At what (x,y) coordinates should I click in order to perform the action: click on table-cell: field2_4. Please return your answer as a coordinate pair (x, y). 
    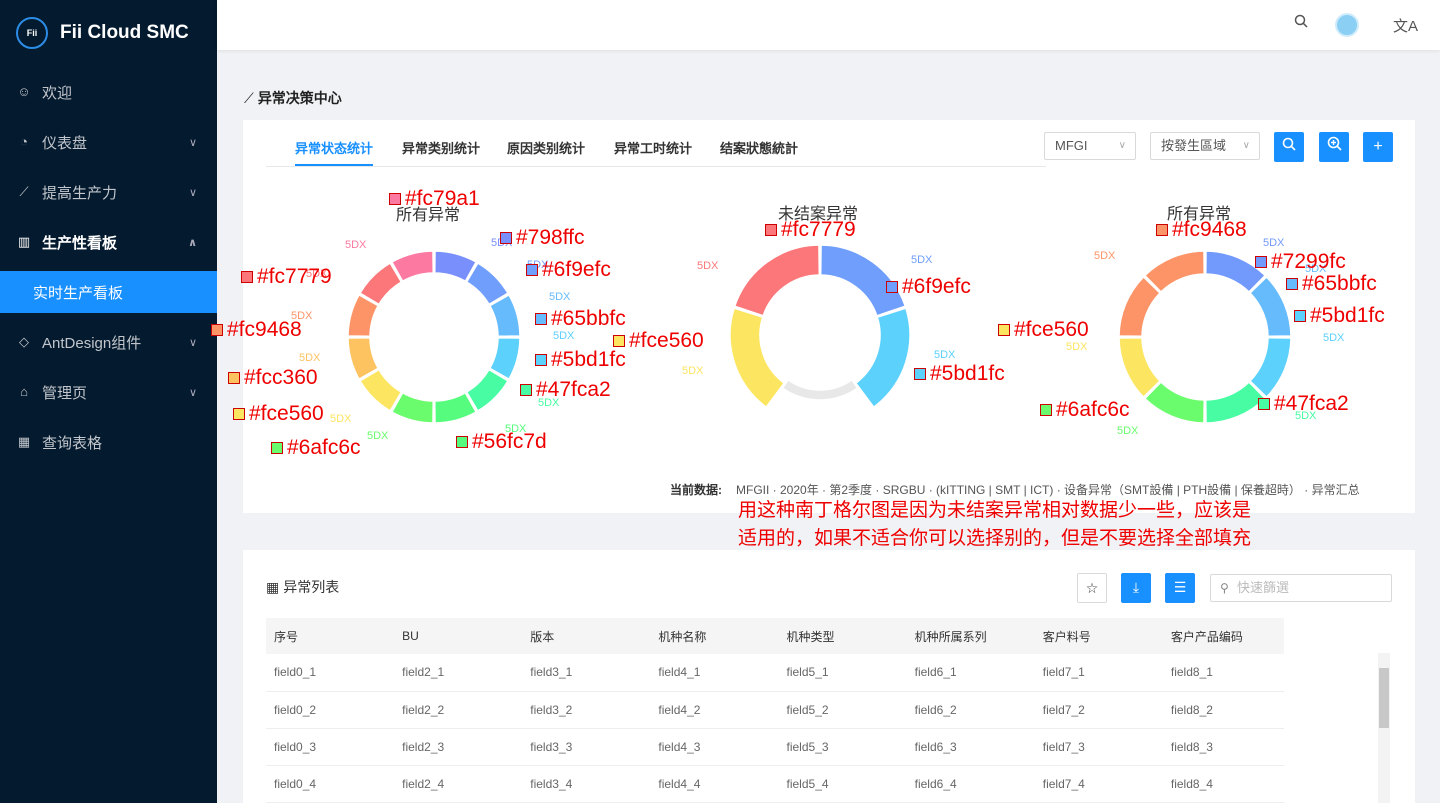
    Looking at the image, I should click on (458, 784).